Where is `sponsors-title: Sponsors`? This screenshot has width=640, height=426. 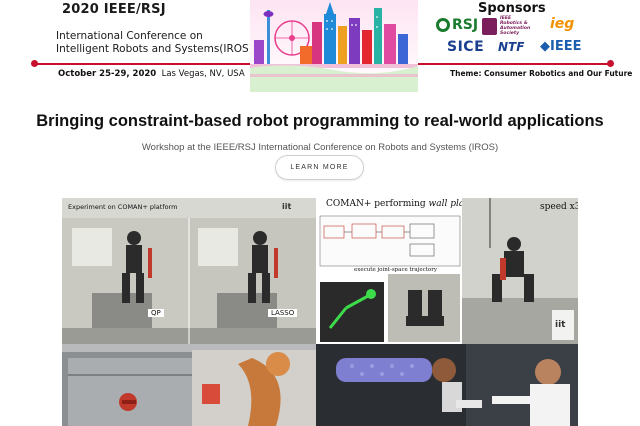 sponsors-title: Sponsors is located at coordinates (512, 8).